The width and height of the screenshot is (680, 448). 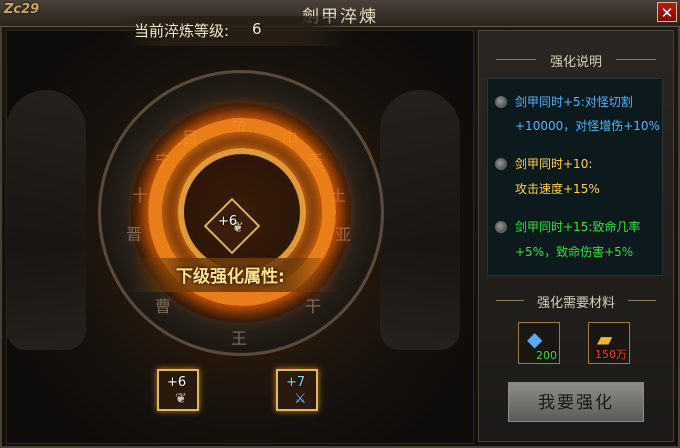 I want to click on next-item-level: +7, so click(x=296, y=382).